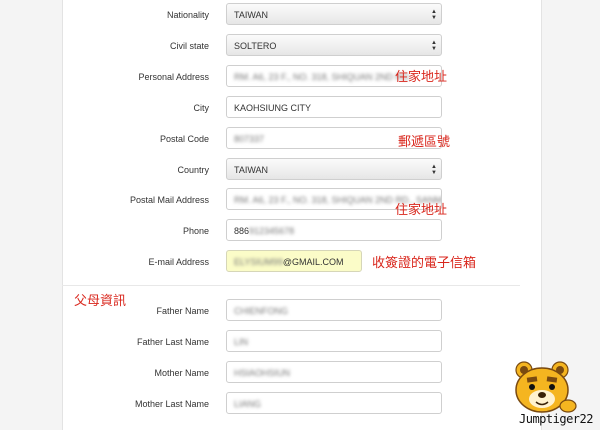 The width and height of the screenshot is (600, 430). Describe the element at coordinates (546, 387) in the screenshot. I see `tiger-mascot-icon` at that location.